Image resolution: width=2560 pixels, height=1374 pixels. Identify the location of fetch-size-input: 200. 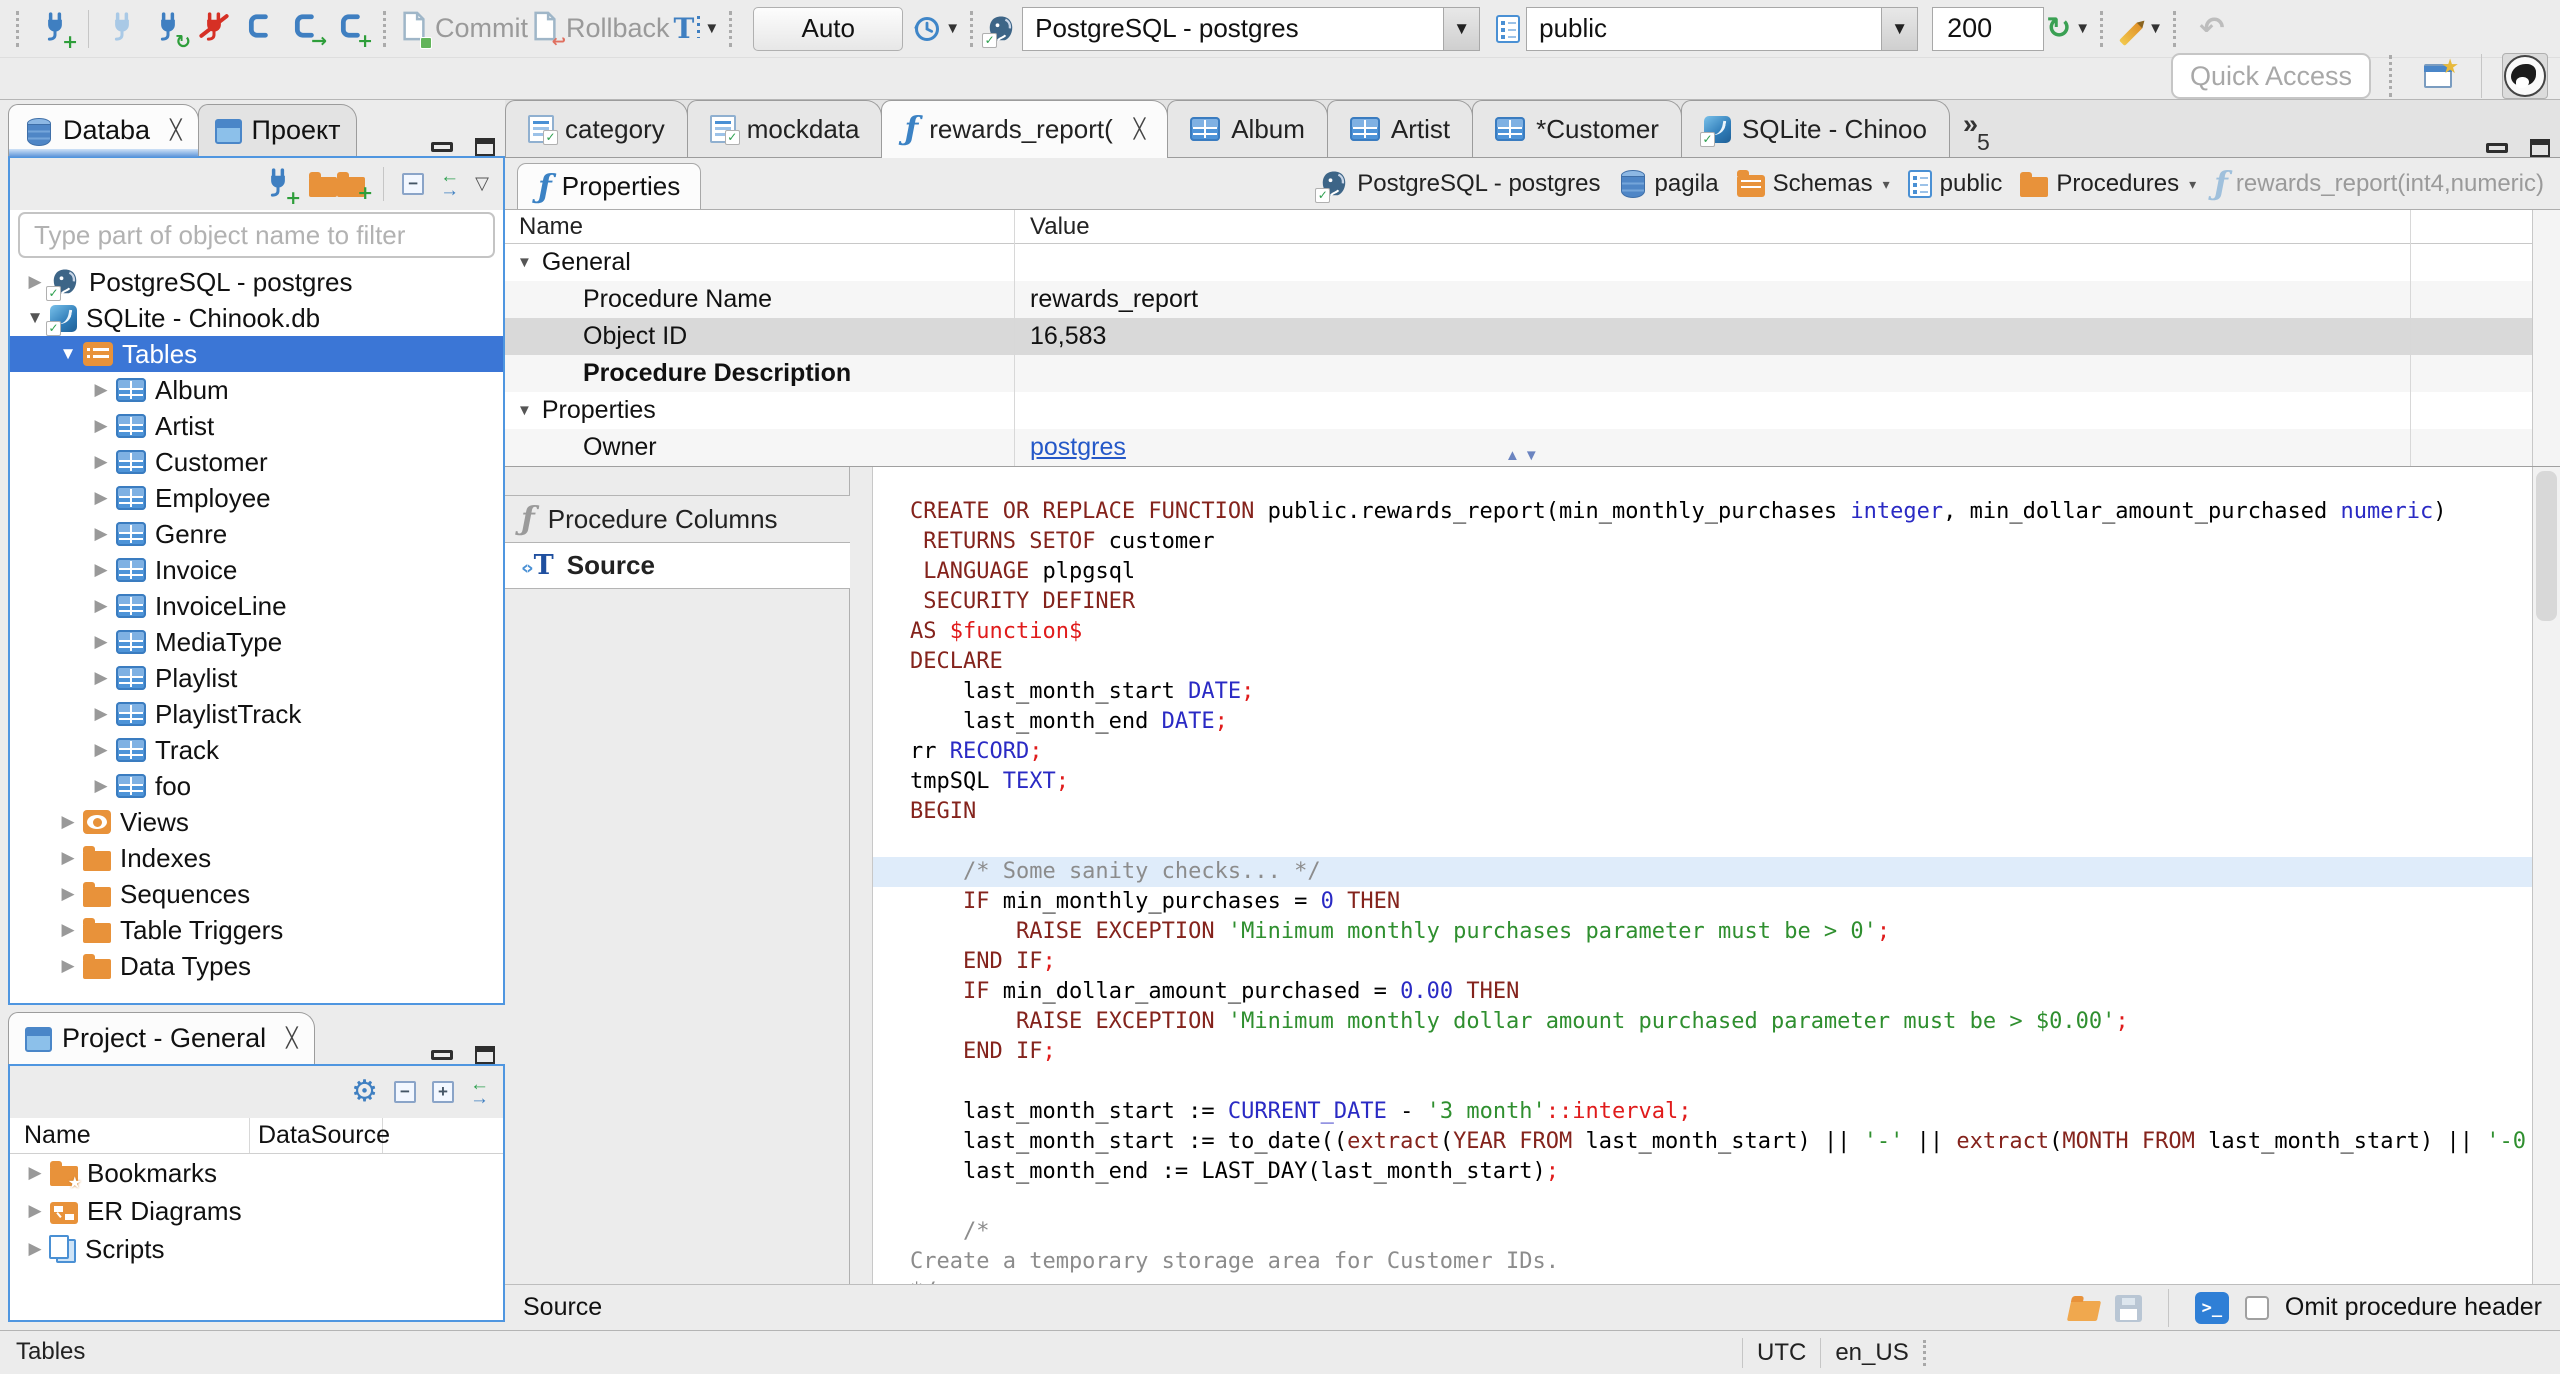
(1988, 28).